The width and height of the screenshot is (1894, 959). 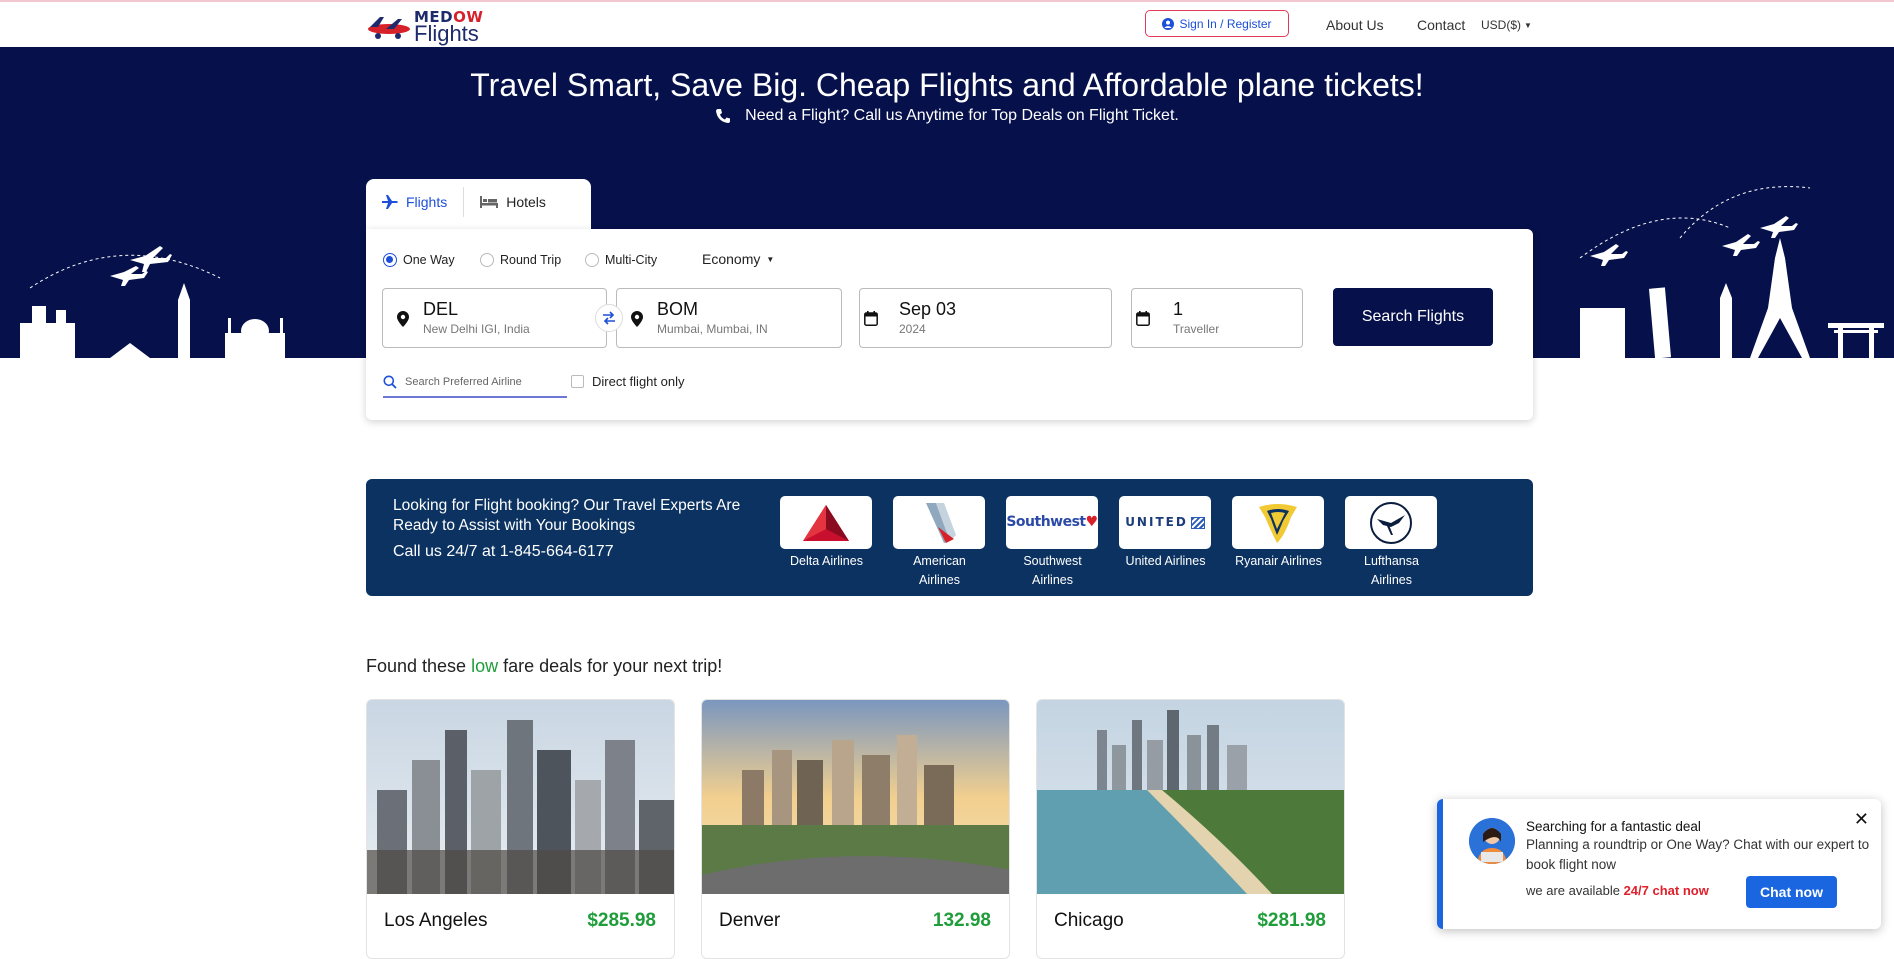 I want to click on radio-multi-city, so click(x=592, y=260).